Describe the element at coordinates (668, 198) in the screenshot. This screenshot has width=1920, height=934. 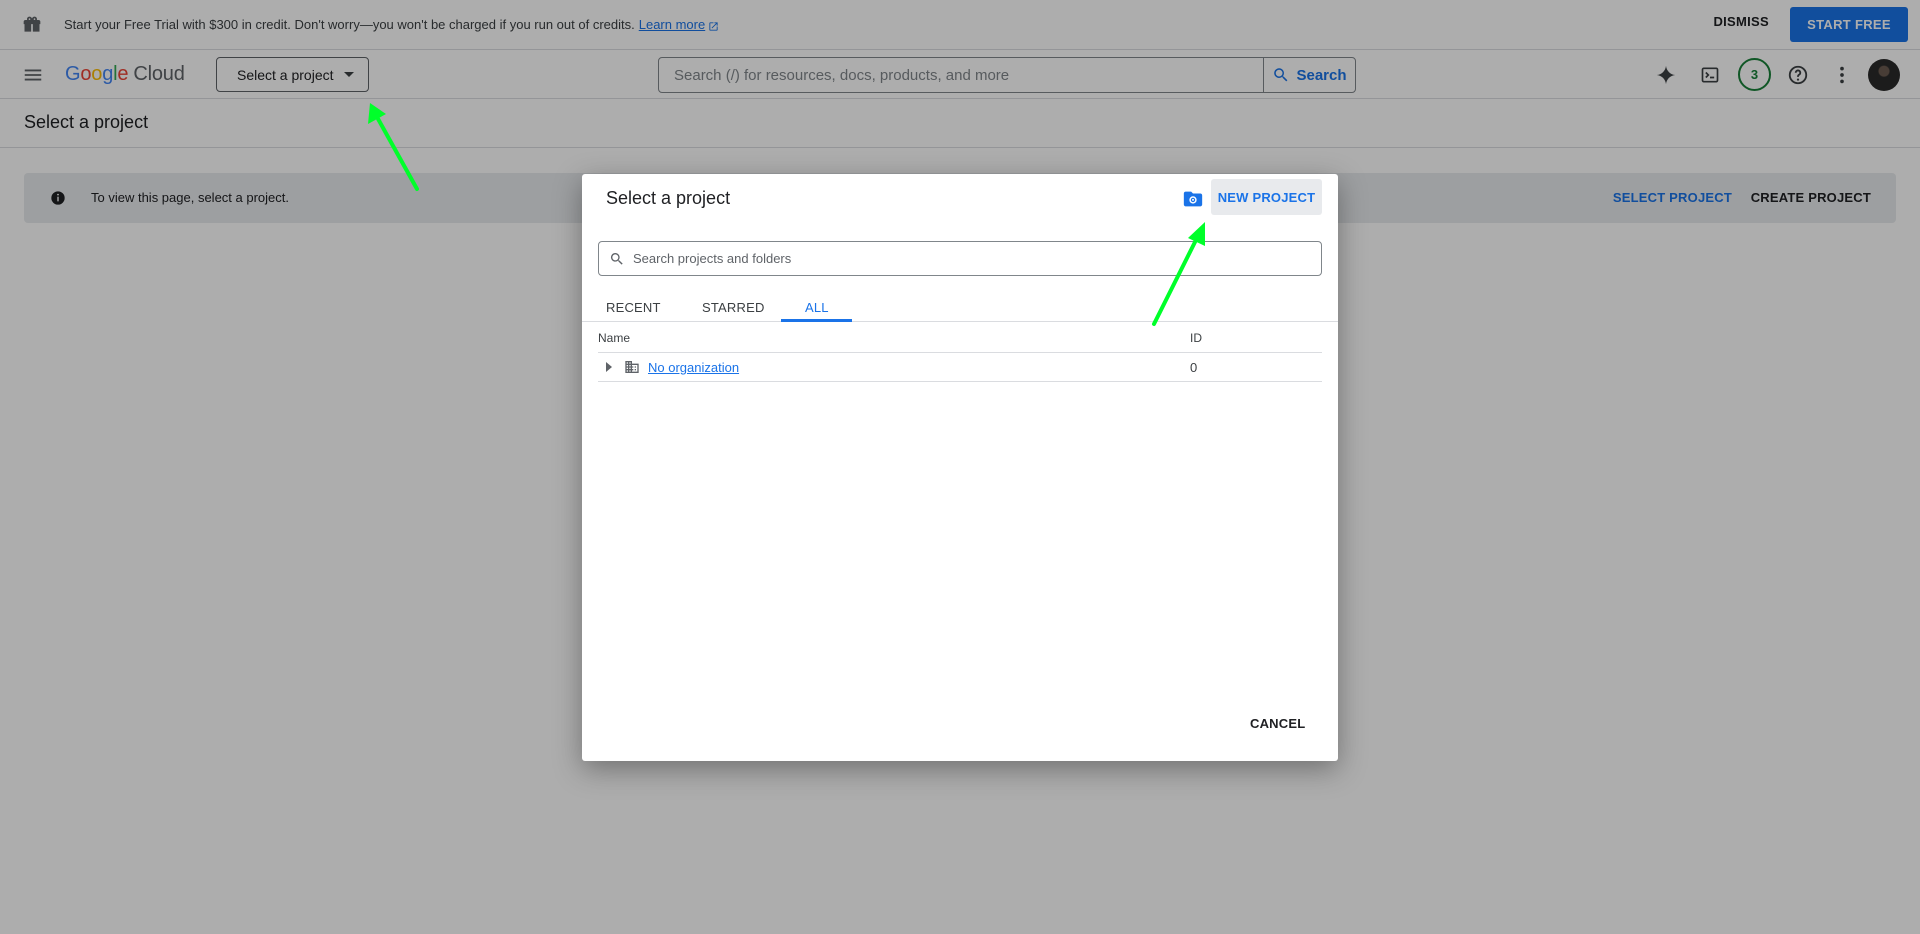
I see `dialog-title: Select a project` at that location.